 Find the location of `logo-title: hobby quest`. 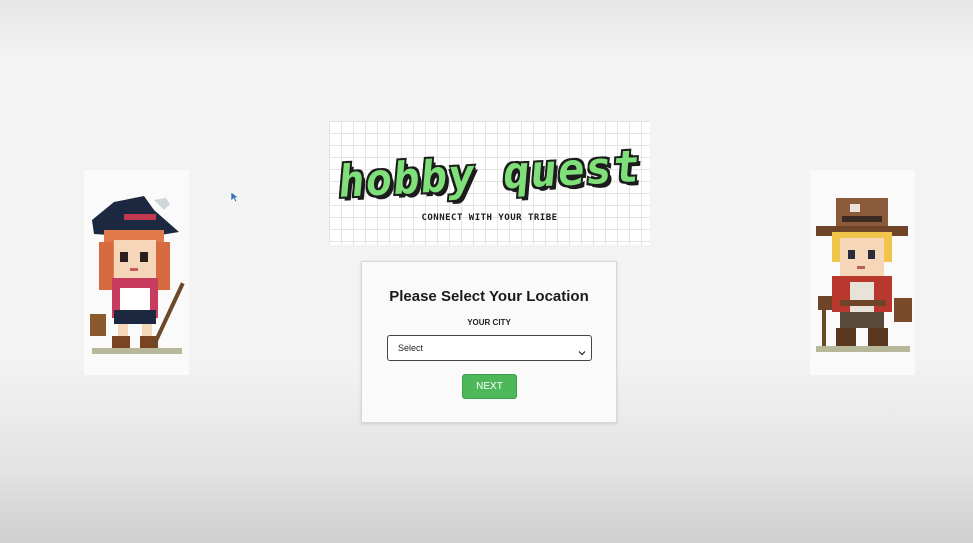

logo-title: hobby quest is located at coordinates (489, 174).